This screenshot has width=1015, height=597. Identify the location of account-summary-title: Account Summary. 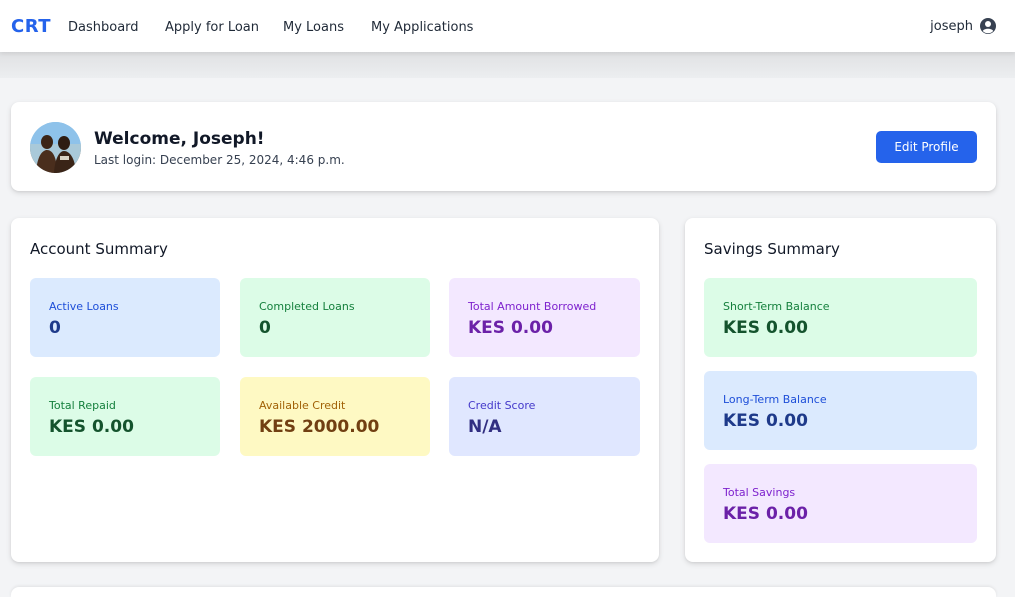
(99, 249).